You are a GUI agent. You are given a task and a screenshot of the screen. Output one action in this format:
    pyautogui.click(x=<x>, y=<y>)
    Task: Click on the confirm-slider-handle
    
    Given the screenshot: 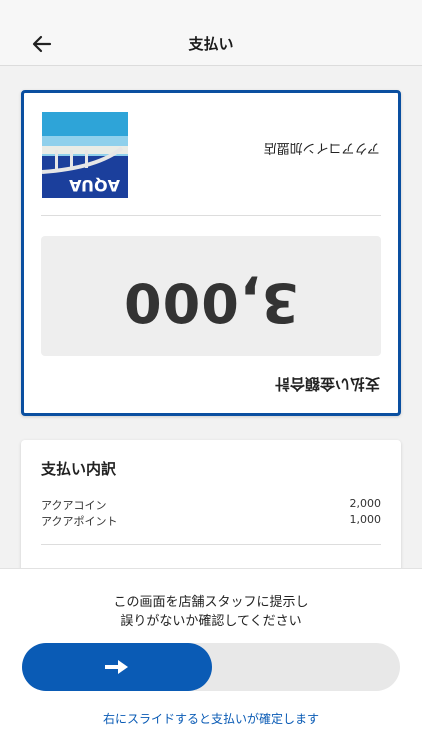 What is the action you would take?
    pyautogui.click(x=117, y=667)
    